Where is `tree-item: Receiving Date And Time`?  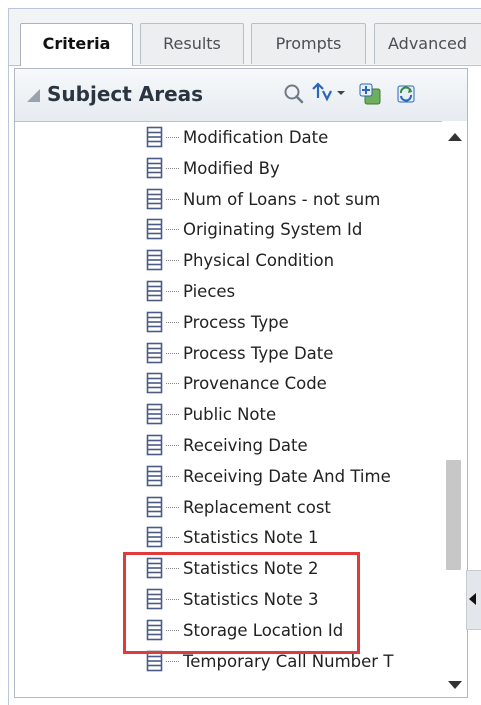
tree-item: Receiving Date And Time is located at coordinates (290, 477).